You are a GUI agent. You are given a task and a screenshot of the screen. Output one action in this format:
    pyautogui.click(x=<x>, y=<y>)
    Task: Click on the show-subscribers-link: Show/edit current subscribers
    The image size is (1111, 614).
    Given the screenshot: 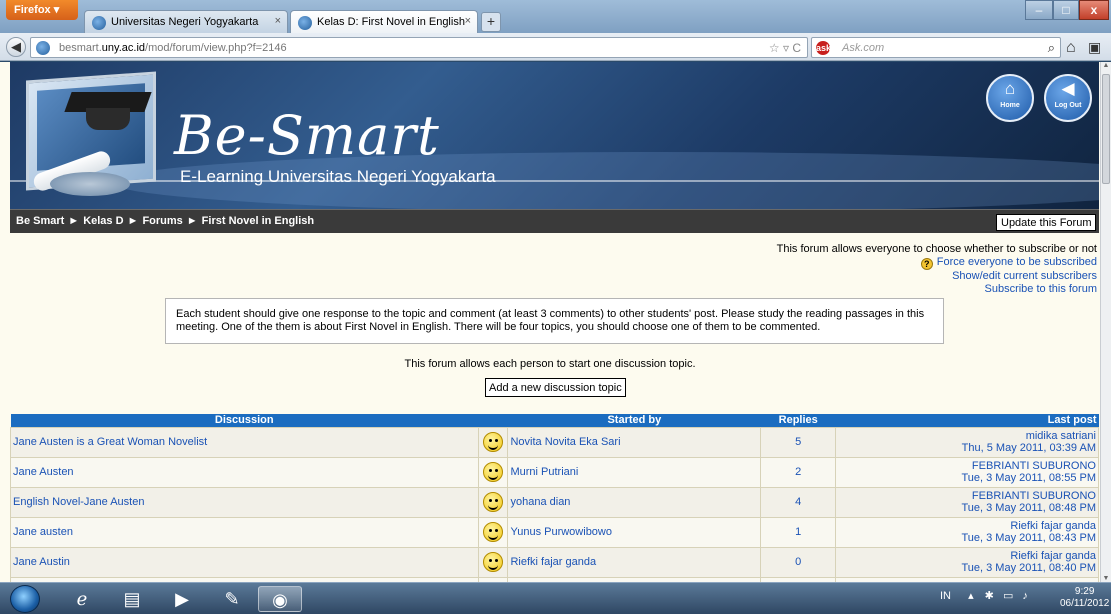 What is the action you would take?
    pyautogui.click(x=937, y=276)
    